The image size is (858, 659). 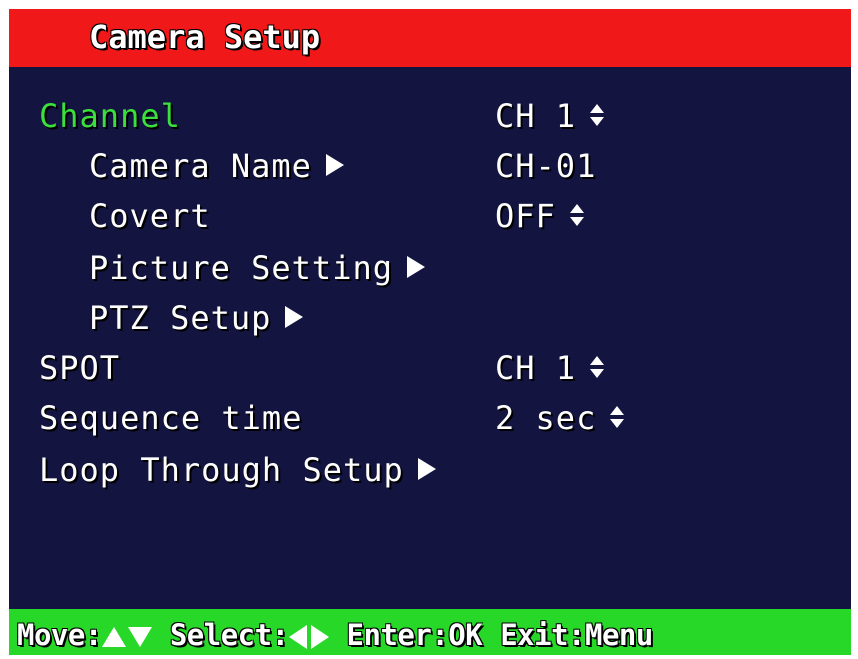 What do you see at coordinates (430, 216) in the screenshot?
I see `menu-item-covert: Covert OFF` at bounding box center [430, 216].